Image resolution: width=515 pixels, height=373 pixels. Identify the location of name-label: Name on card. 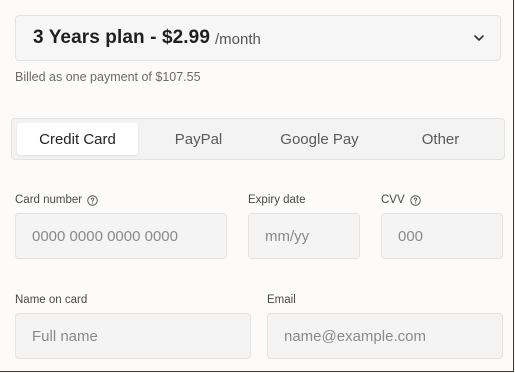
(51, 300).